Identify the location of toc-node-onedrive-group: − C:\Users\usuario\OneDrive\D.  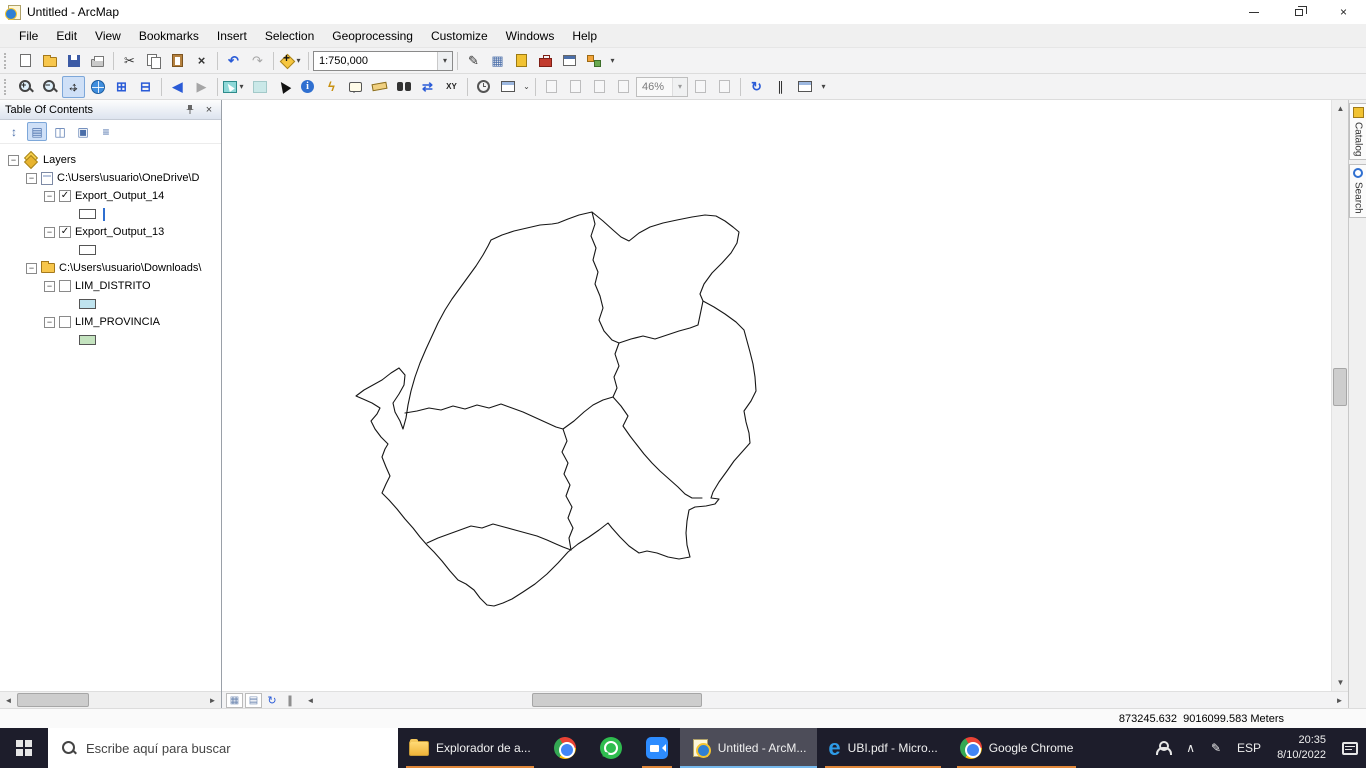
(110, 178).